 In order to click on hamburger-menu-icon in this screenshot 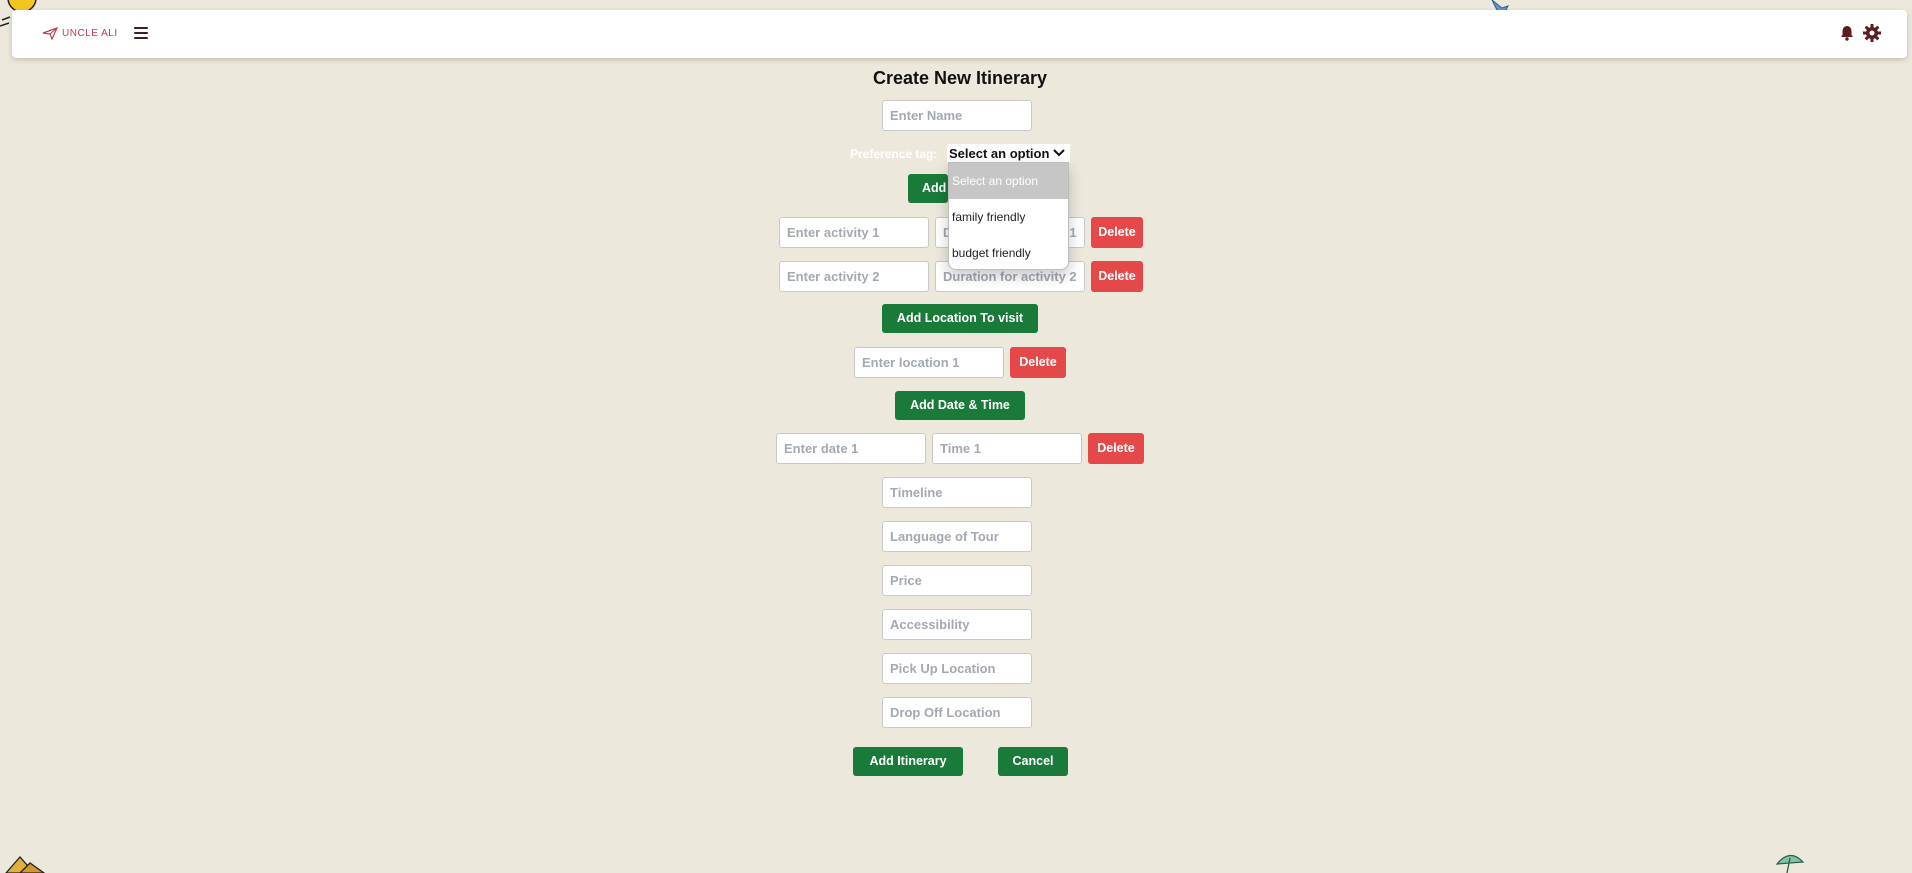, I will do `click(141, 33)`.